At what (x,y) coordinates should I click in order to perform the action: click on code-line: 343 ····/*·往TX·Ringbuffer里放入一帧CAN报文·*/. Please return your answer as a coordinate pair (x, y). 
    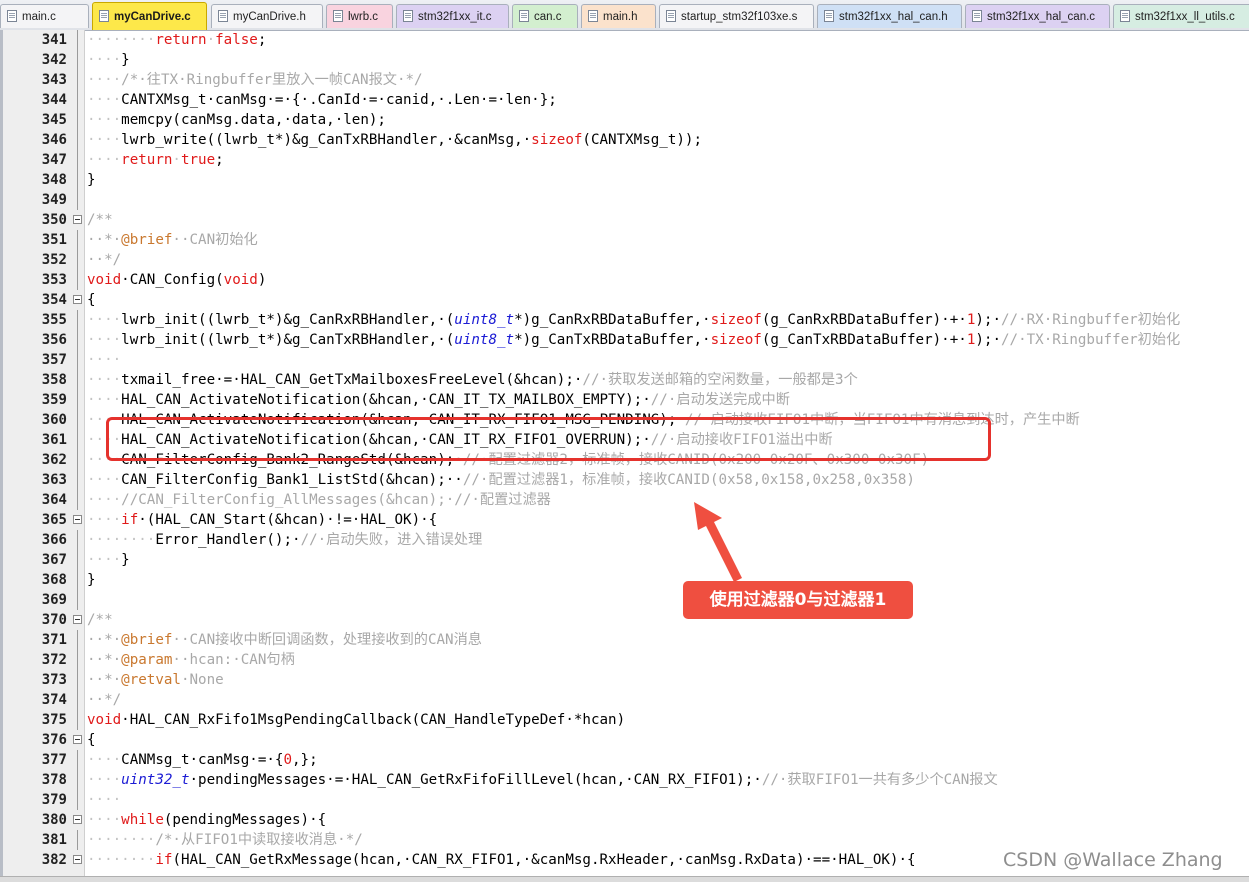
    Looking at the image, I should click on (624, 80).